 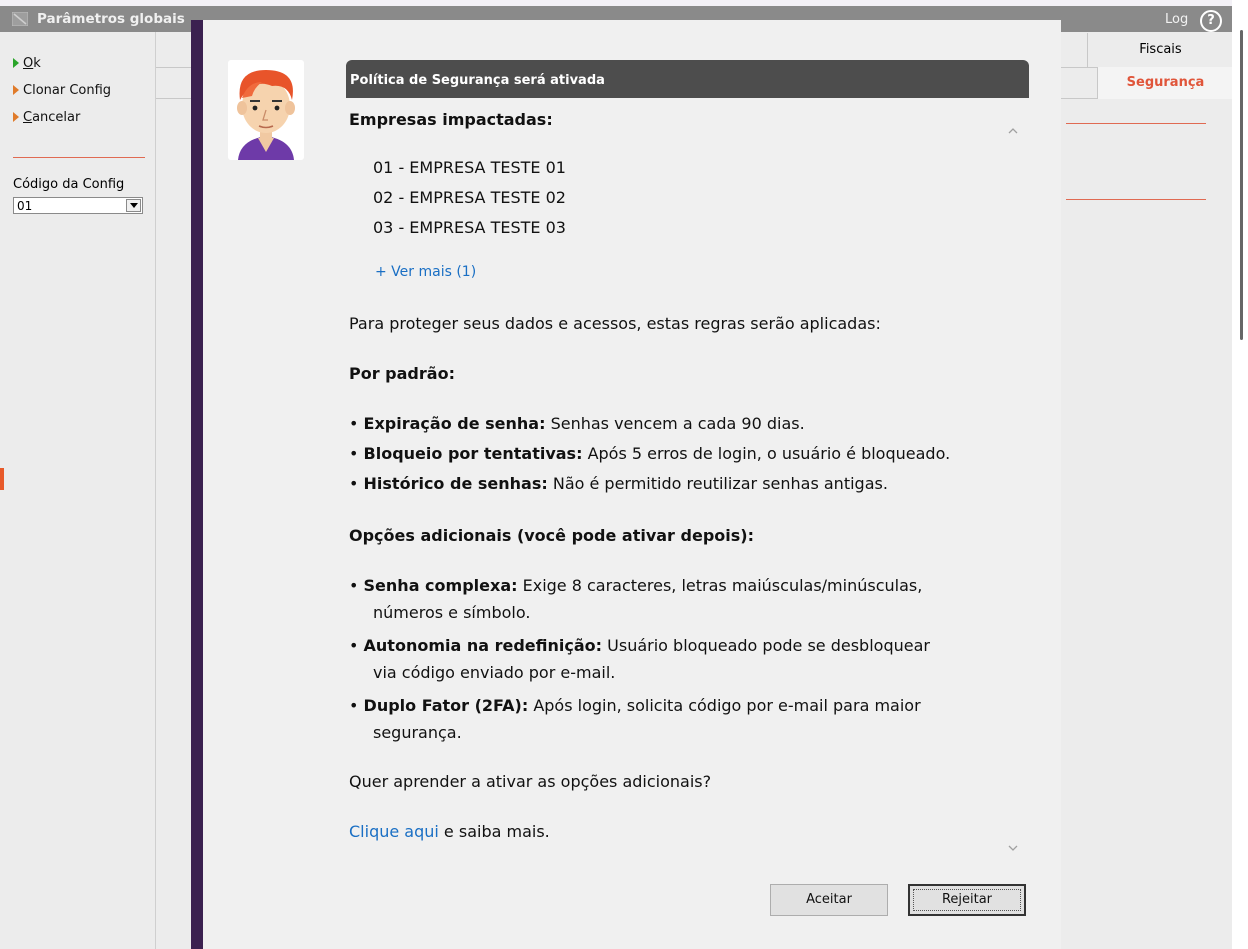 What do you see at coordinates (16, 63) in the screenshot?
I see `green-triangle-icon` at bounding box center [16, 63].